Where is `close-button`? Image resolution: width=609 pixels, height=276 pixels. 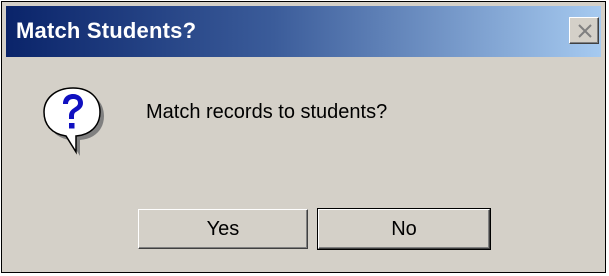
close-button is located at coordinates (584, 30).